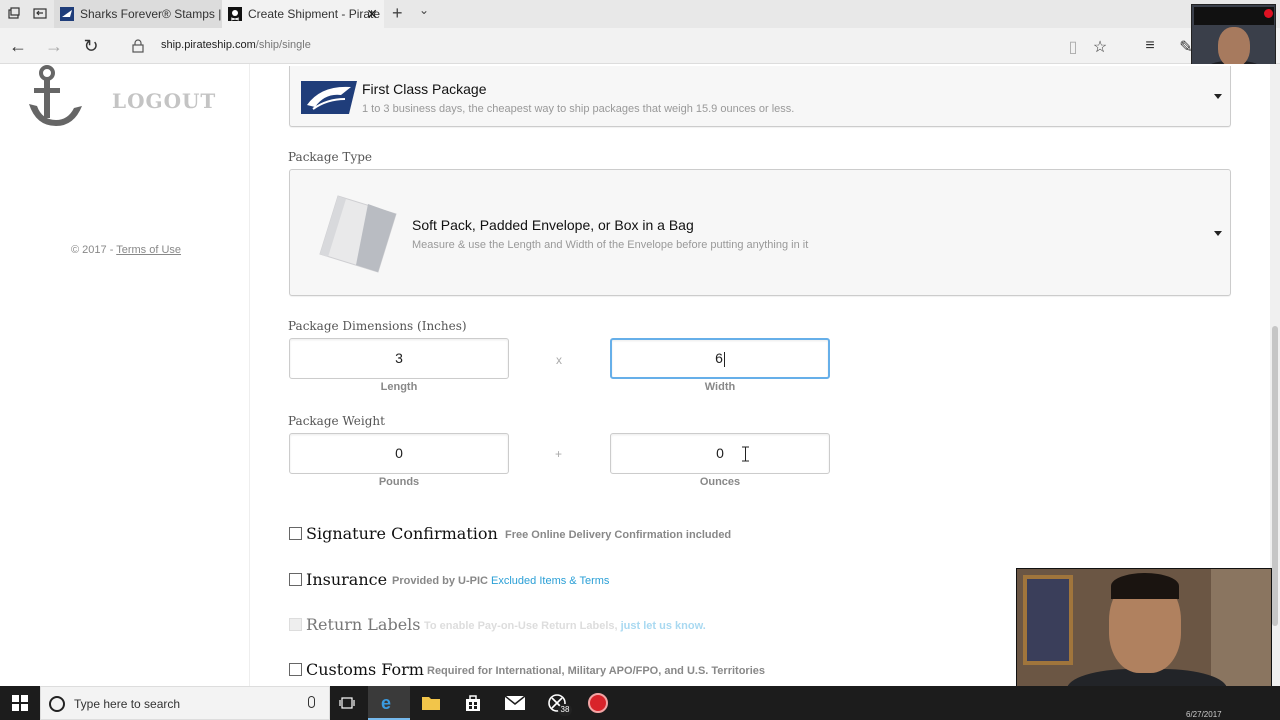  What do you see at coordinates (336, 421) in the screenshot?
I see `weight-label: Package Weight` at bounding box center [336, 421].